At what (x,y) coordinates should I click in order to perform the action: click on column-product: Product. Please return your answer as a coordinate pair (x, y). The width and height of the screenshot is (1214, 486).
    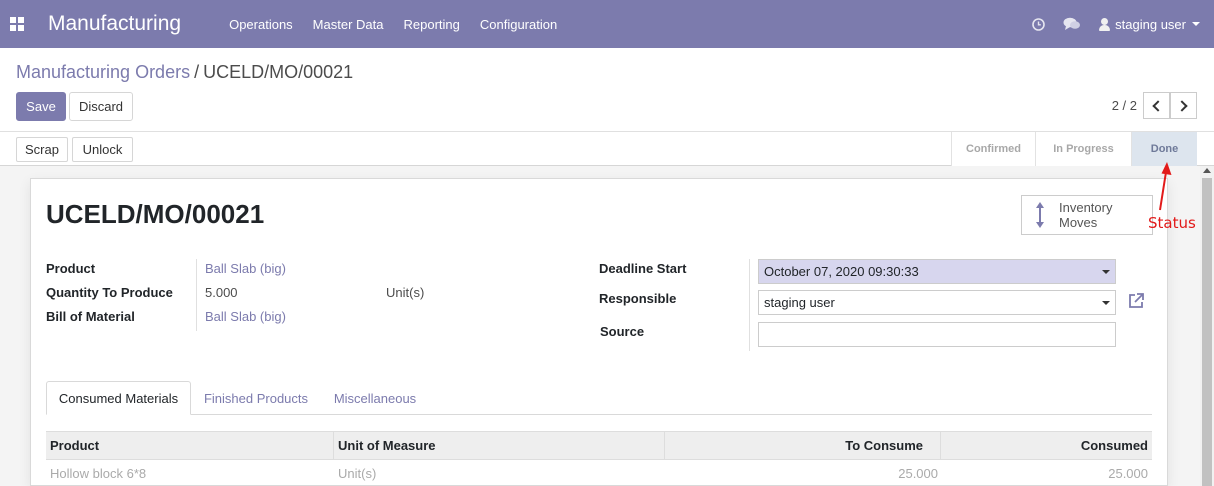
    Looking at the image, I should click on (190, 445).